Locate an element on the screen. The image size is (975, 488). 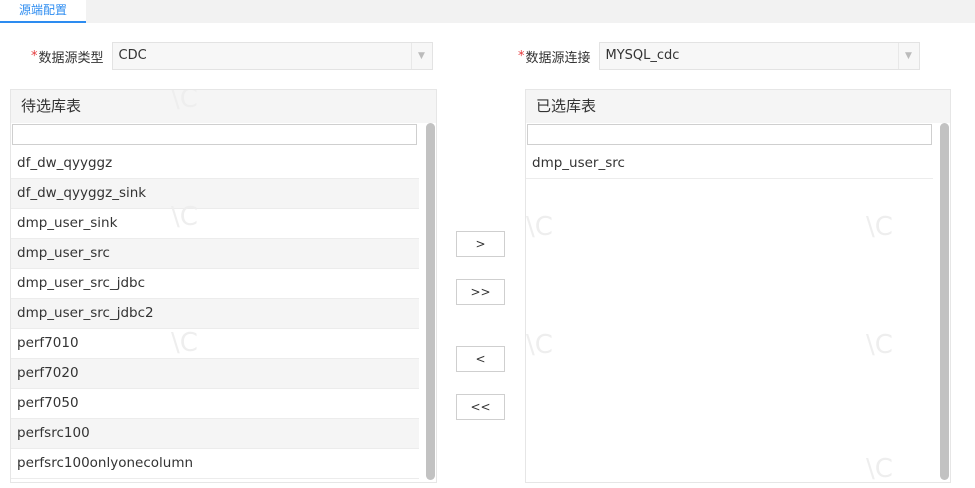
list-item: perfsrc100onlyonecolumn is located at coordinates (215, 464).